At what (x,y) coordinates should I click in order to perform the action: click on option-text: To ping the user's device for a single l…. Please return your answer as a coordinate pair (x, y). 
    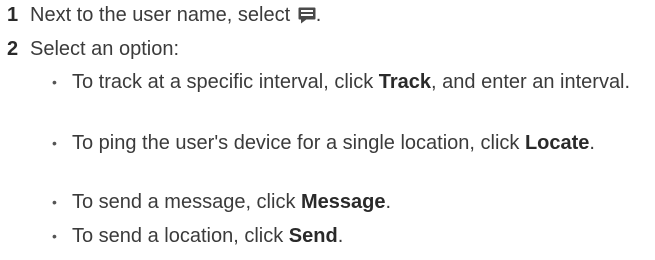
    Looking at the image, I should click on (333, 143).